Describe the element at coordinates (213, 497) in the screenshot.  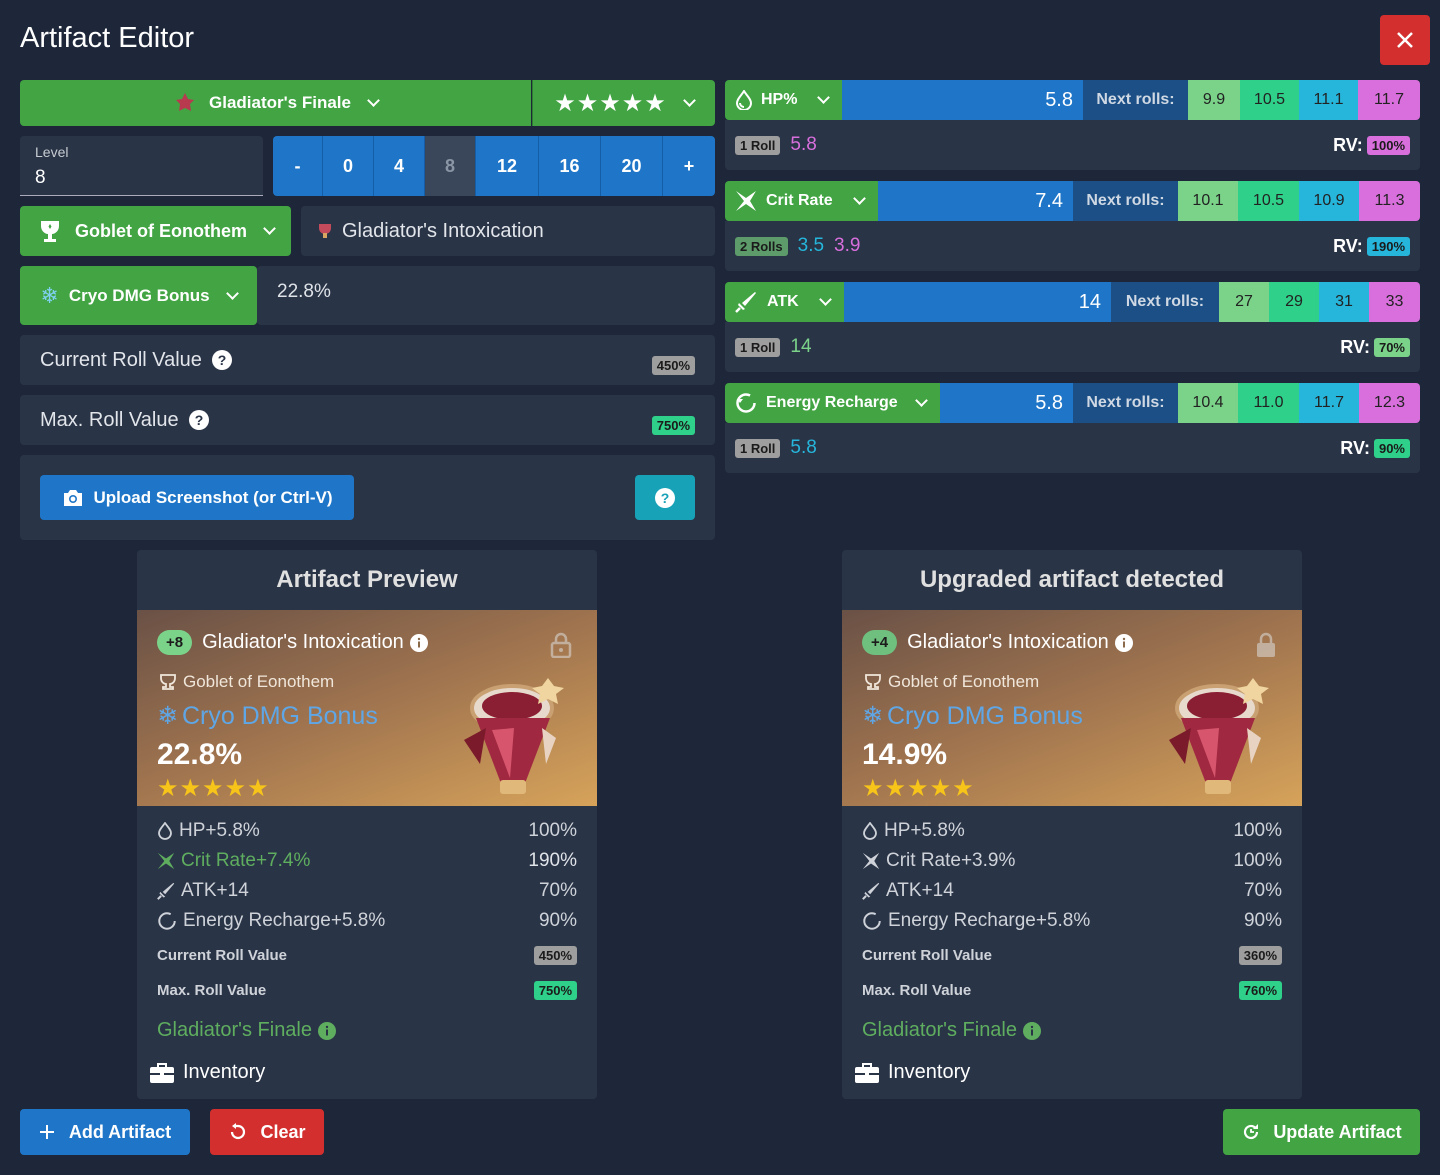
I see `upload-label: Upload Screenshot (or Ctrl-V)` at that location.